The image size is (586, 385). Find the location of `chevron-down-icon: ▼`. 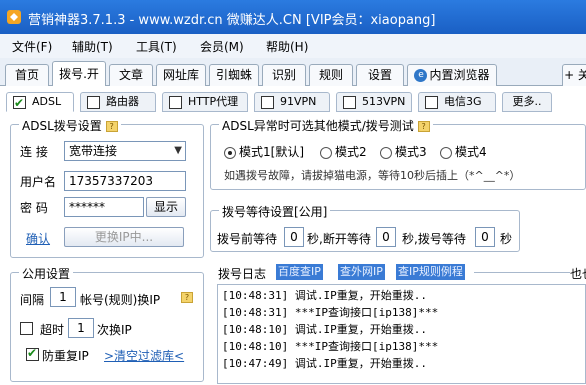

chevron-down-icon: ▼ is located at coordinates (178, 150).